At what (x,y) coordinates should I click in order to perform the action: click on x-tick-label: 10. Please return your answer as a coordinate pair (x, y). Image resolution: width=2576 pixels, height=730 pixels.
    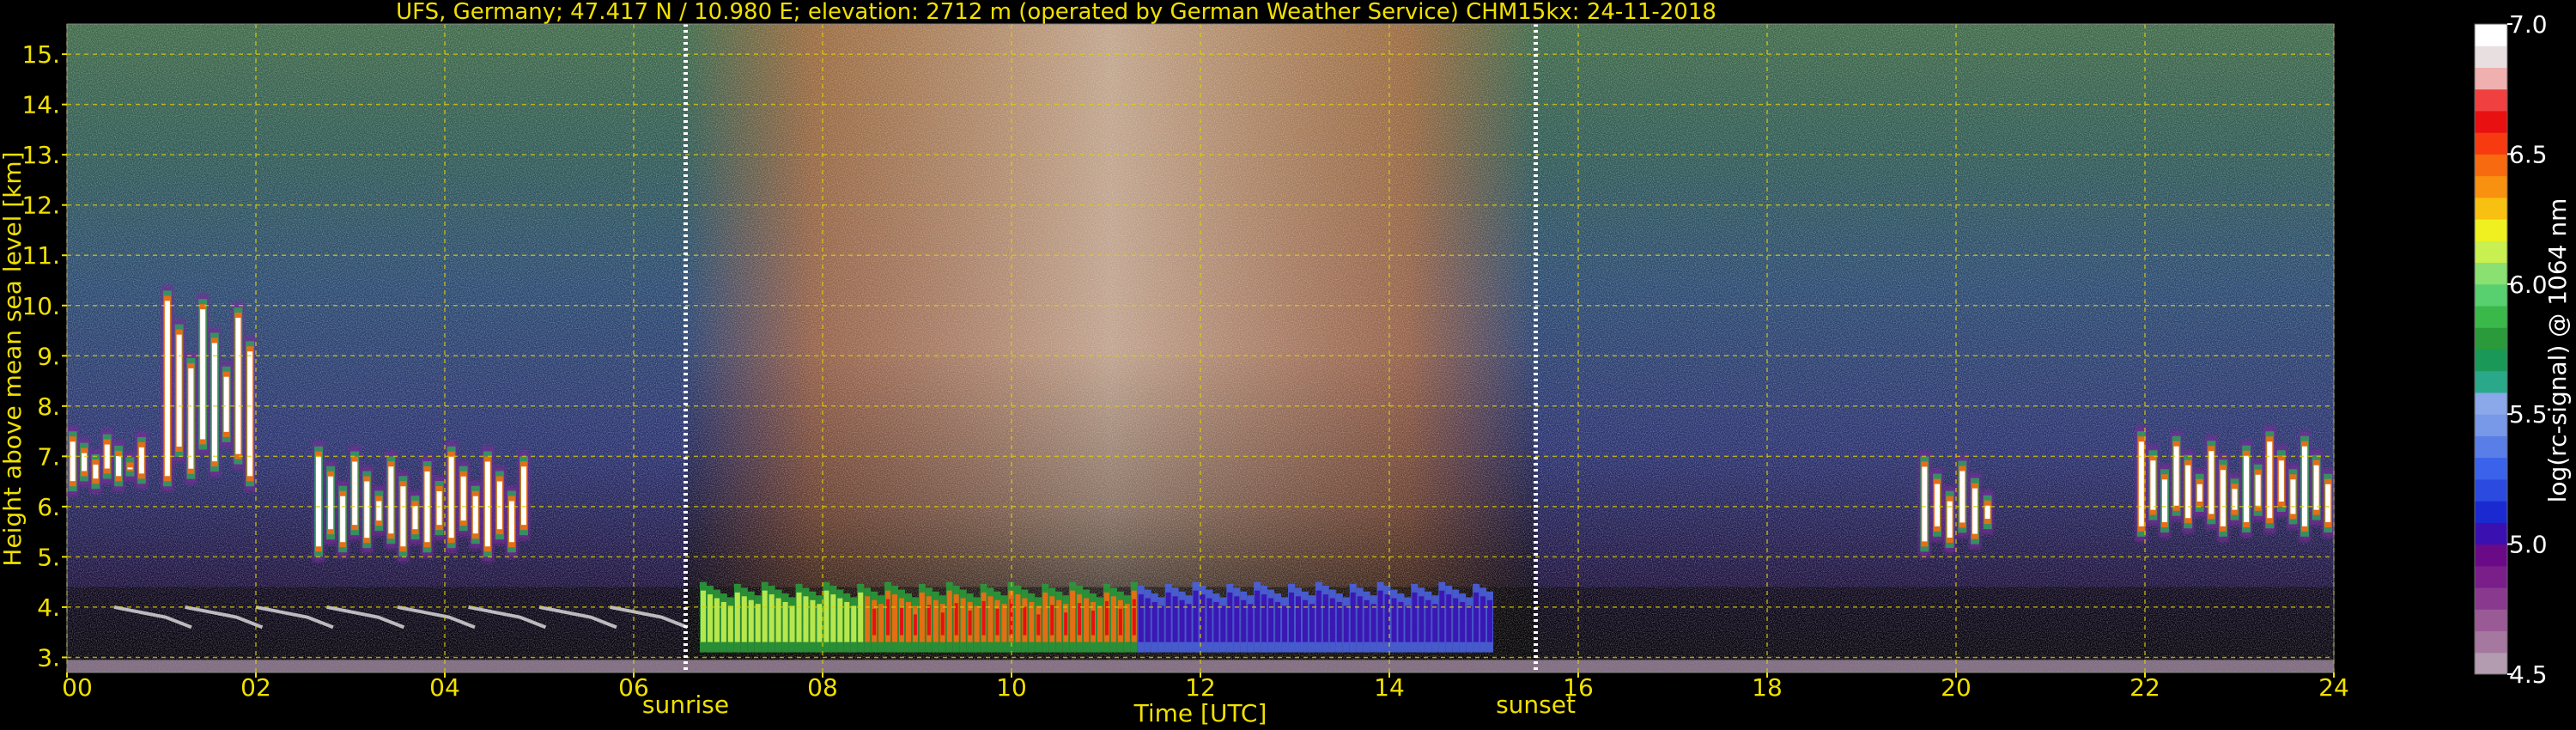
    Looking at the image, I should click on (1012, 687).